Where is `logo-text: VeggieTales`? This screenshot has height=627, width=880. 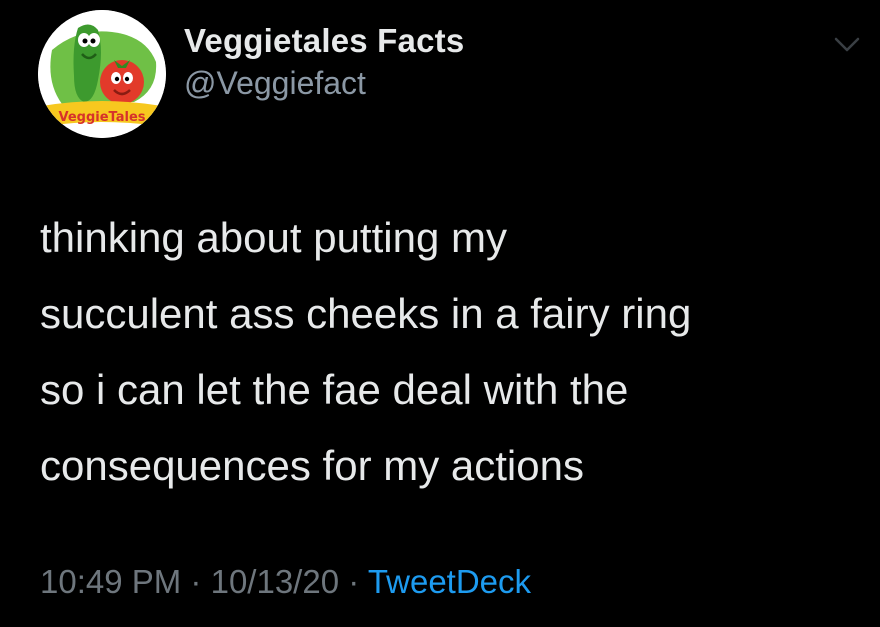
logo-text: VeggieTales is located at coordinates (101, 117).